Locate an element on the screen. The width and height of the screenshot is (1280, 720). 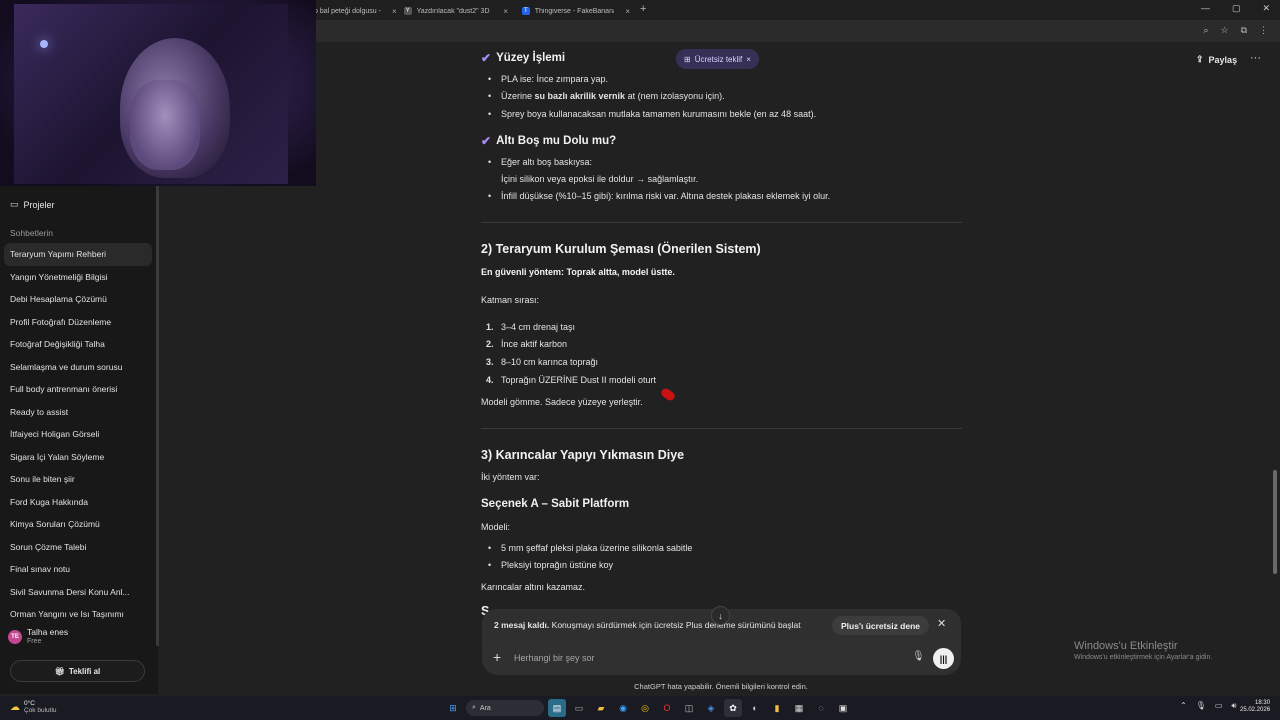
chat-item: Sigara İçi Yalan Söyleme is located at coordinates (78, 457).